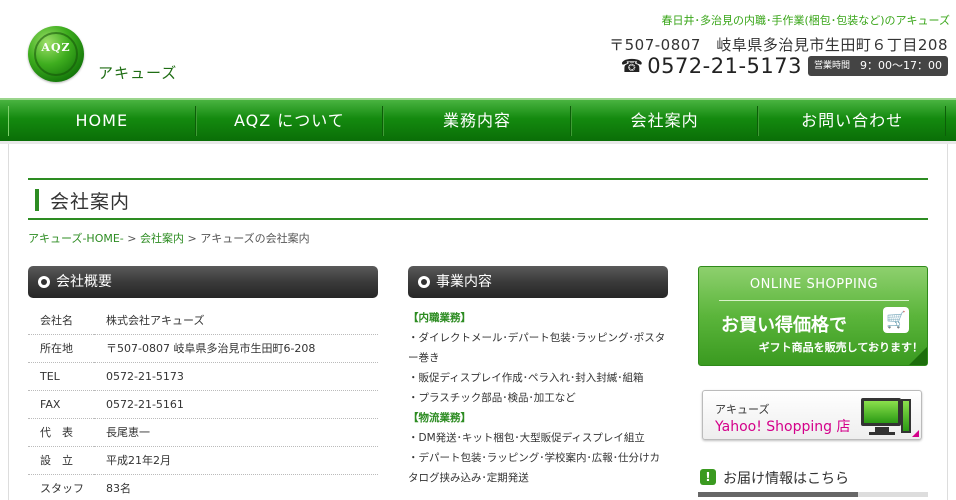 The width and height of the screenshot is (956, 500). I want to click on business-heading: 事業内容, so click(538, 282).